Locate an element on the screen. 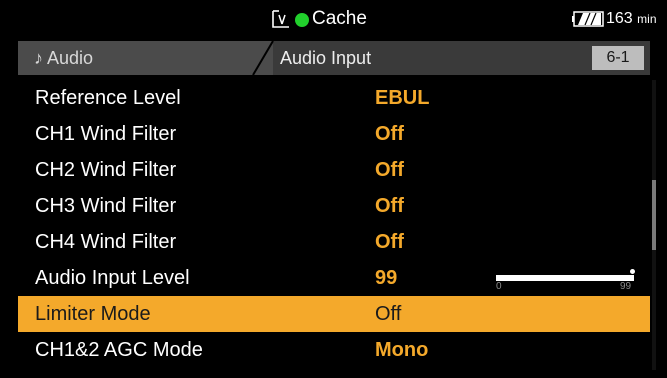 This screenshot has width=667, height=378. menu-item-label: Audio Input Level is located at coordinates (112, 278).